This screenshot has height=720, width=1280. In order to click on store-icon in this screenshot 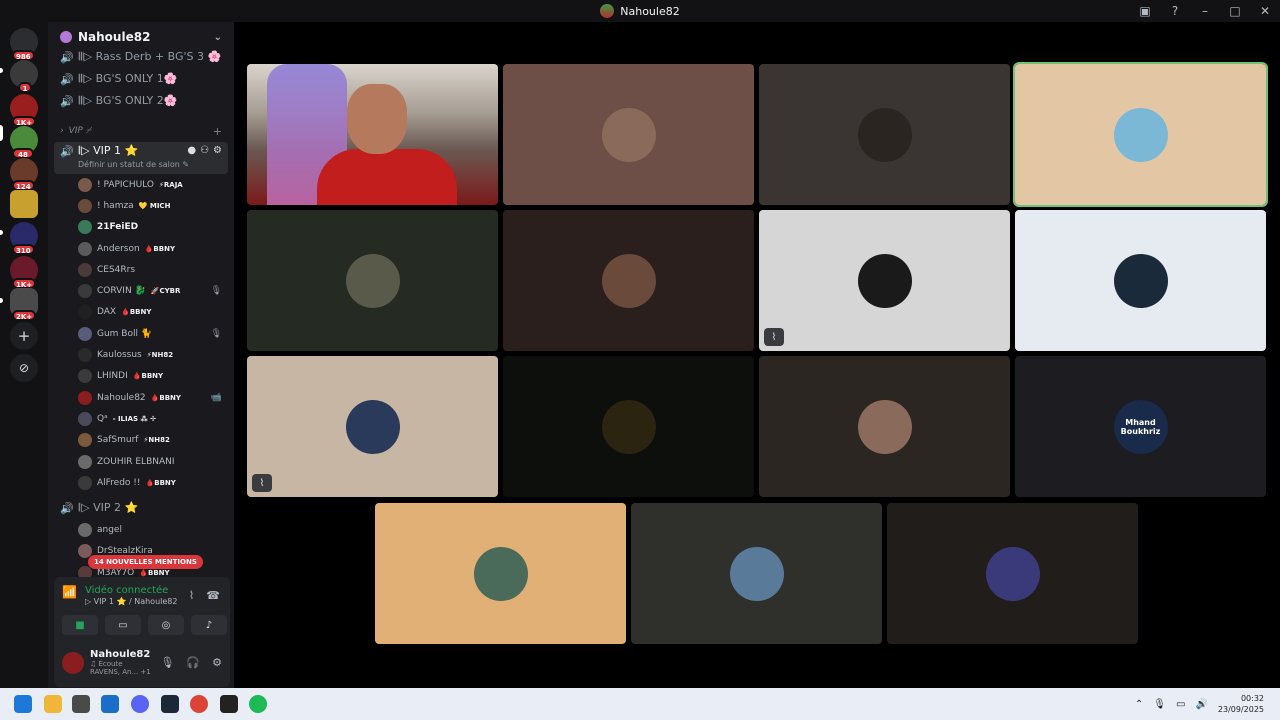, I will do `click(81, 704)`.